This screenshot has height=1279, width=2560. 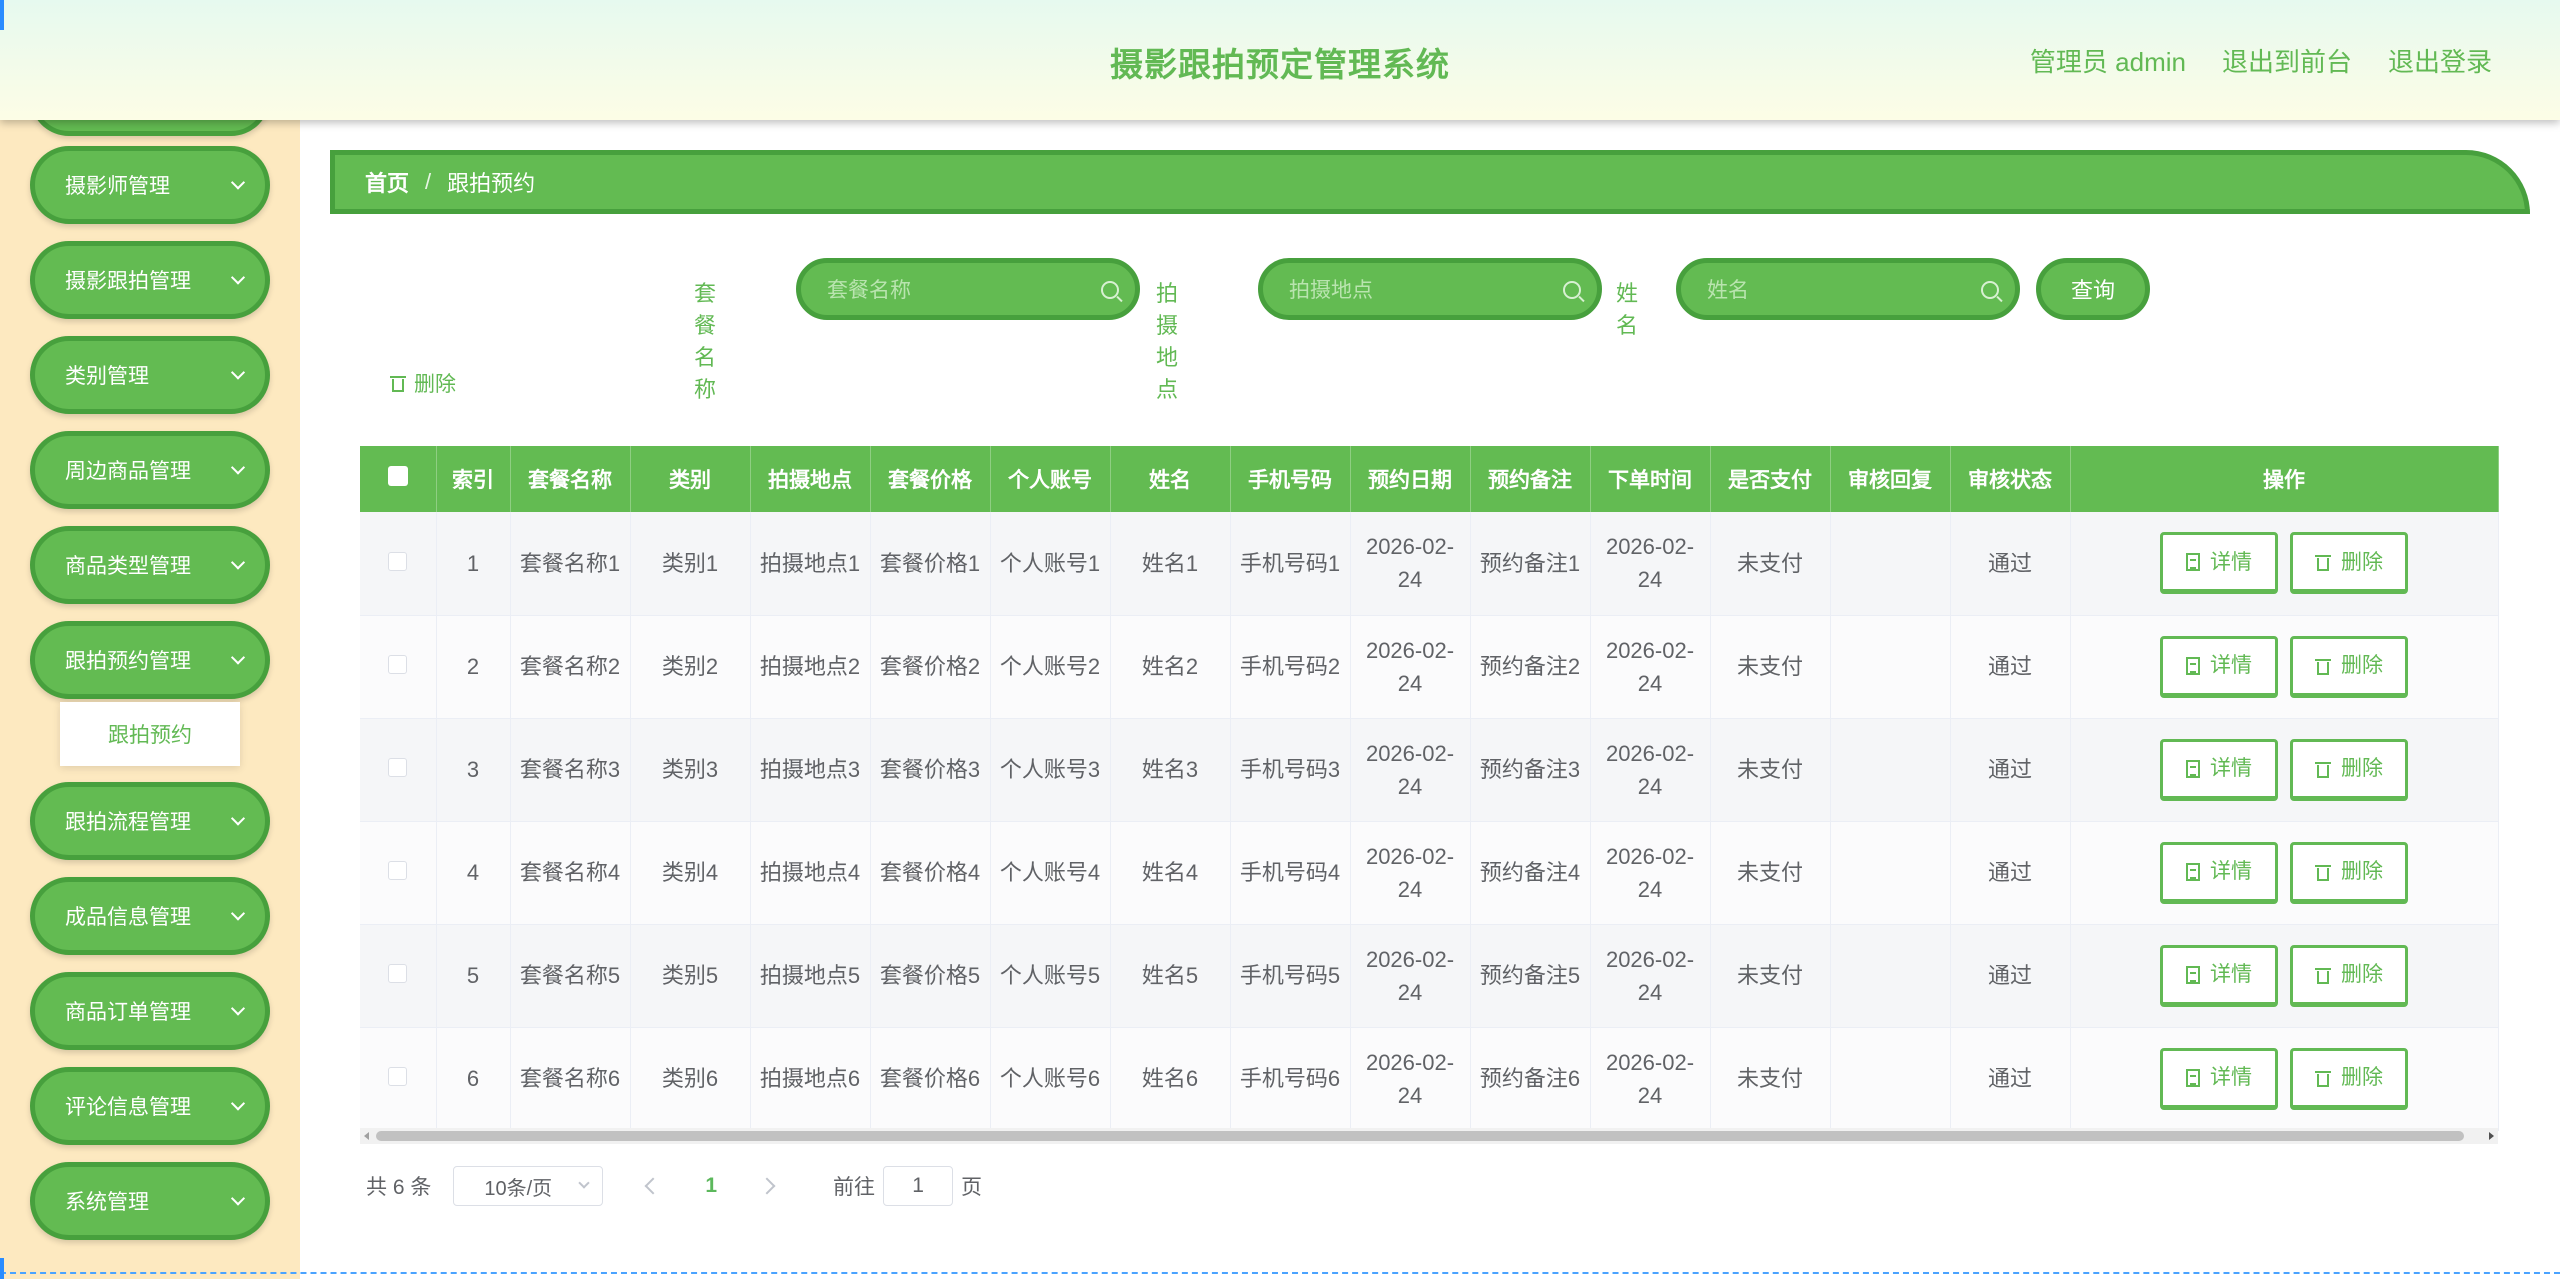 I want to click on category-cell: 类别2, so click(x=690, y=667).